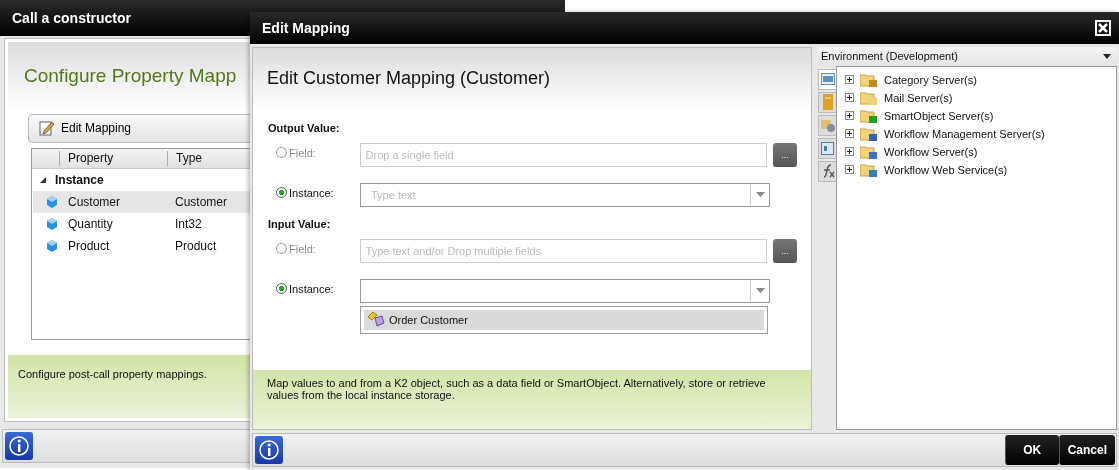 This screenshot has width=1119, height=470. I want to click on info-text: Map values to and from a K2 object, such as a data field or SmartObject. Alternatively, store or retrieve values from the local instance storage., so click(517, 389).